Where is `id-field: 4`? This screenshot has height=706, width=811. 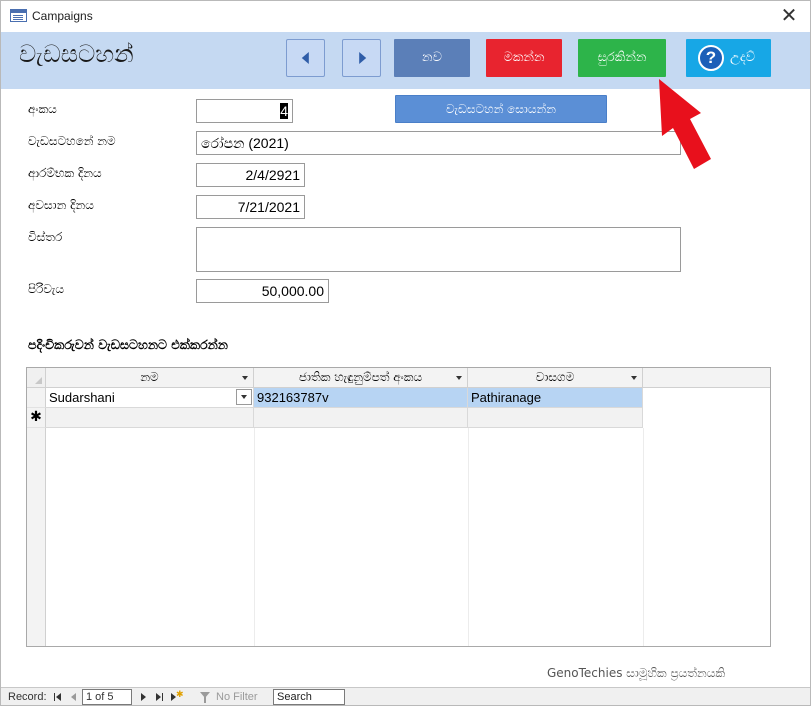
id-field: 4 is located at coordinates (244, 111).